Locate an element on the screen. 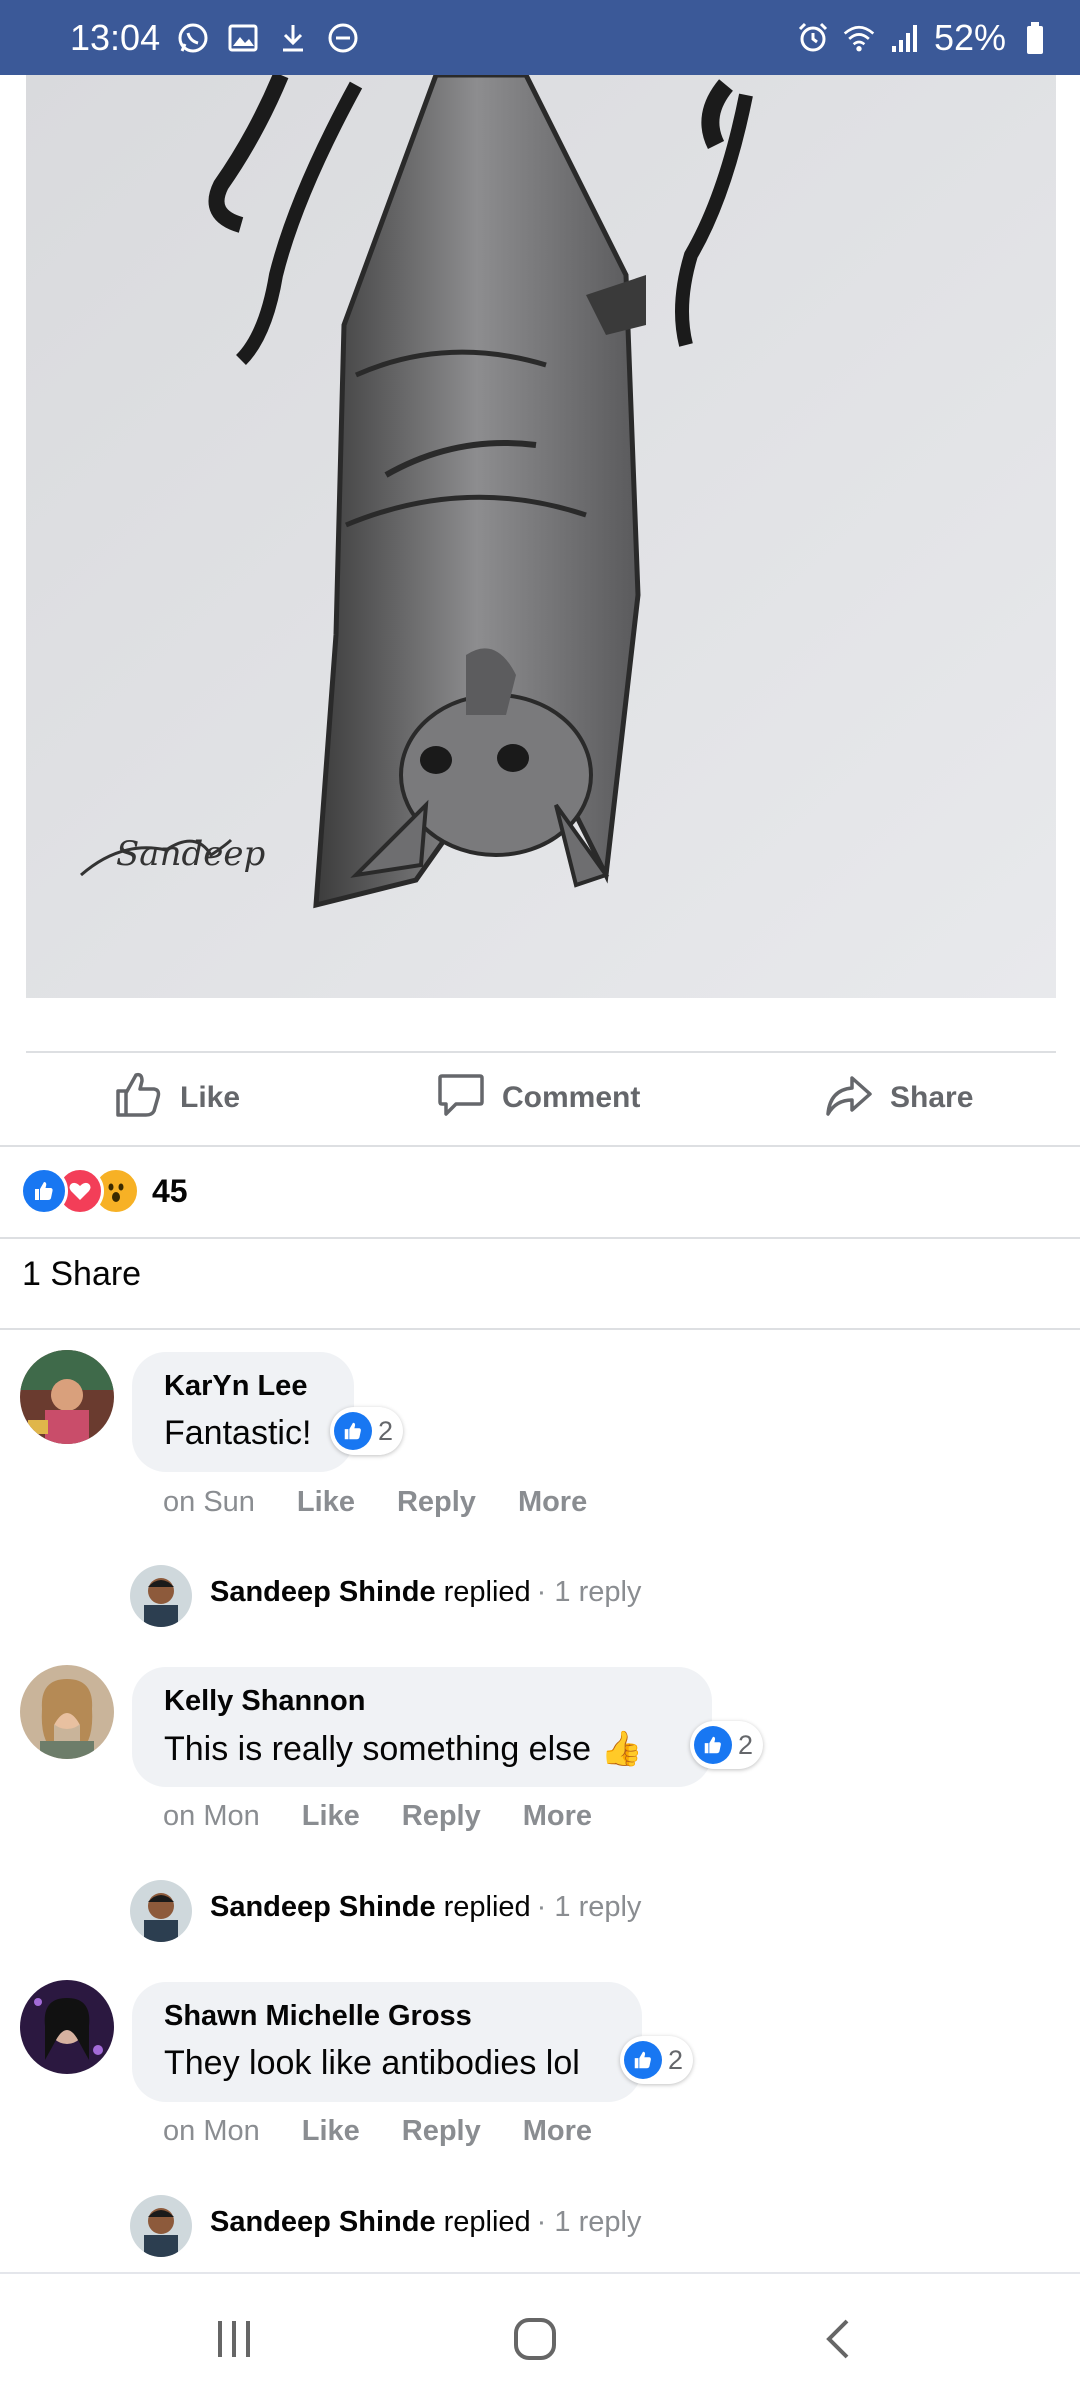 This screenshot has width=1080, height=2402. signal-icon is located at coordinates (905, 38).